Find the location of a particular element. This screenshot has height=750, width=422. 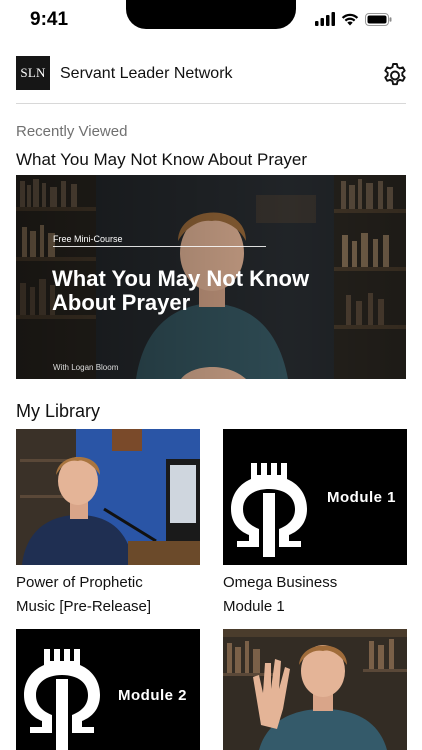

featured-headline: What You May Not Know About Prayer is located at coordinates (181, 290).